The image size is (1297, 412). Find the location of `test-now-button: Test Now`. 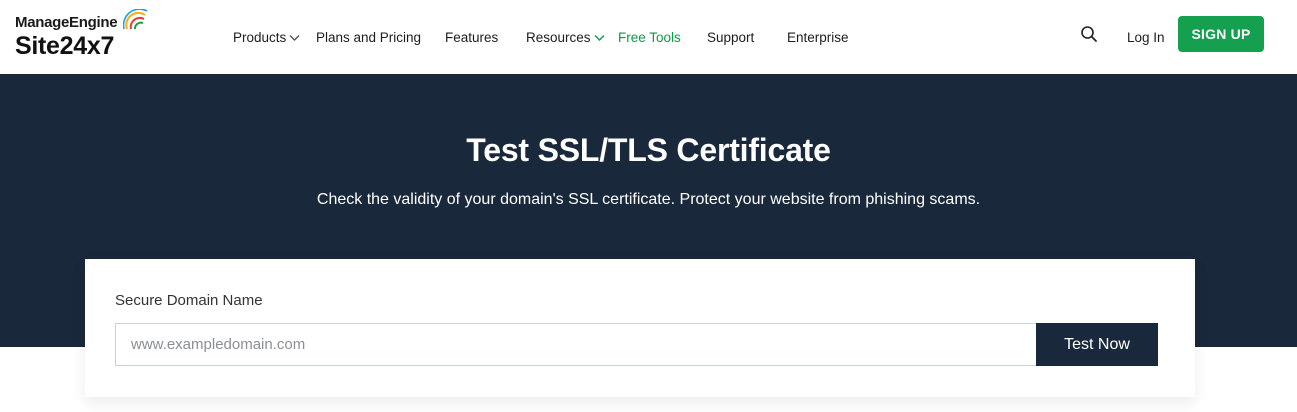

test-now-button: Test Now is located at coordinates (1097, 344).